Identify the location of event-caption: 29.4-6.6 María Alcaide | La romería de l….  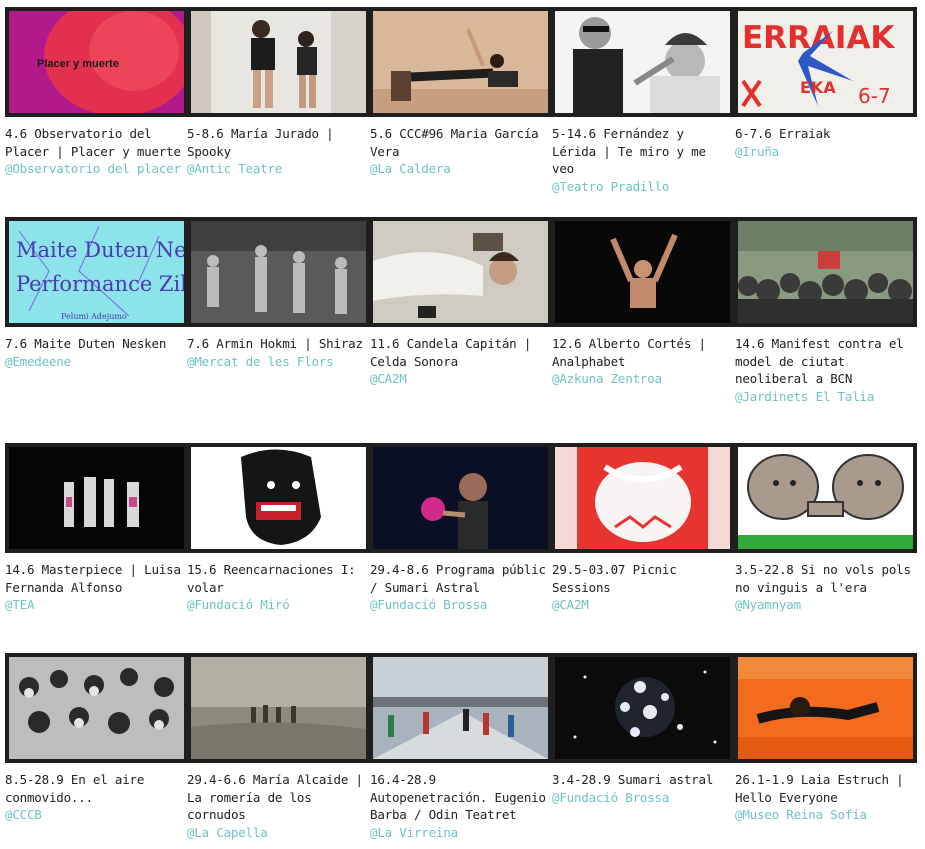
(275, 806).